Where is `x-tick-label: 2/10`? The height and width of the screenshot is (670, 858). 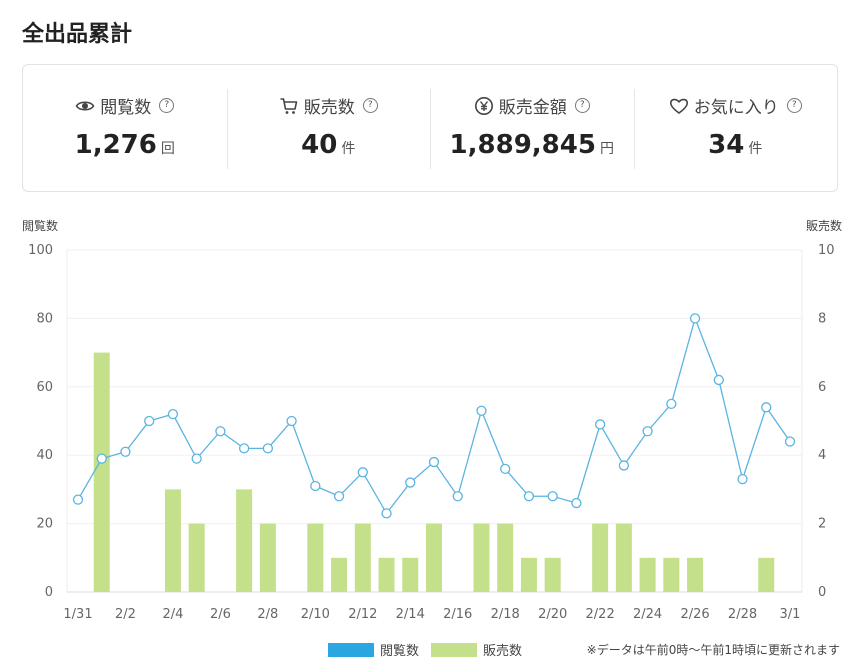
x-tick-label: 2/10 is located at coordinates (315, 614).